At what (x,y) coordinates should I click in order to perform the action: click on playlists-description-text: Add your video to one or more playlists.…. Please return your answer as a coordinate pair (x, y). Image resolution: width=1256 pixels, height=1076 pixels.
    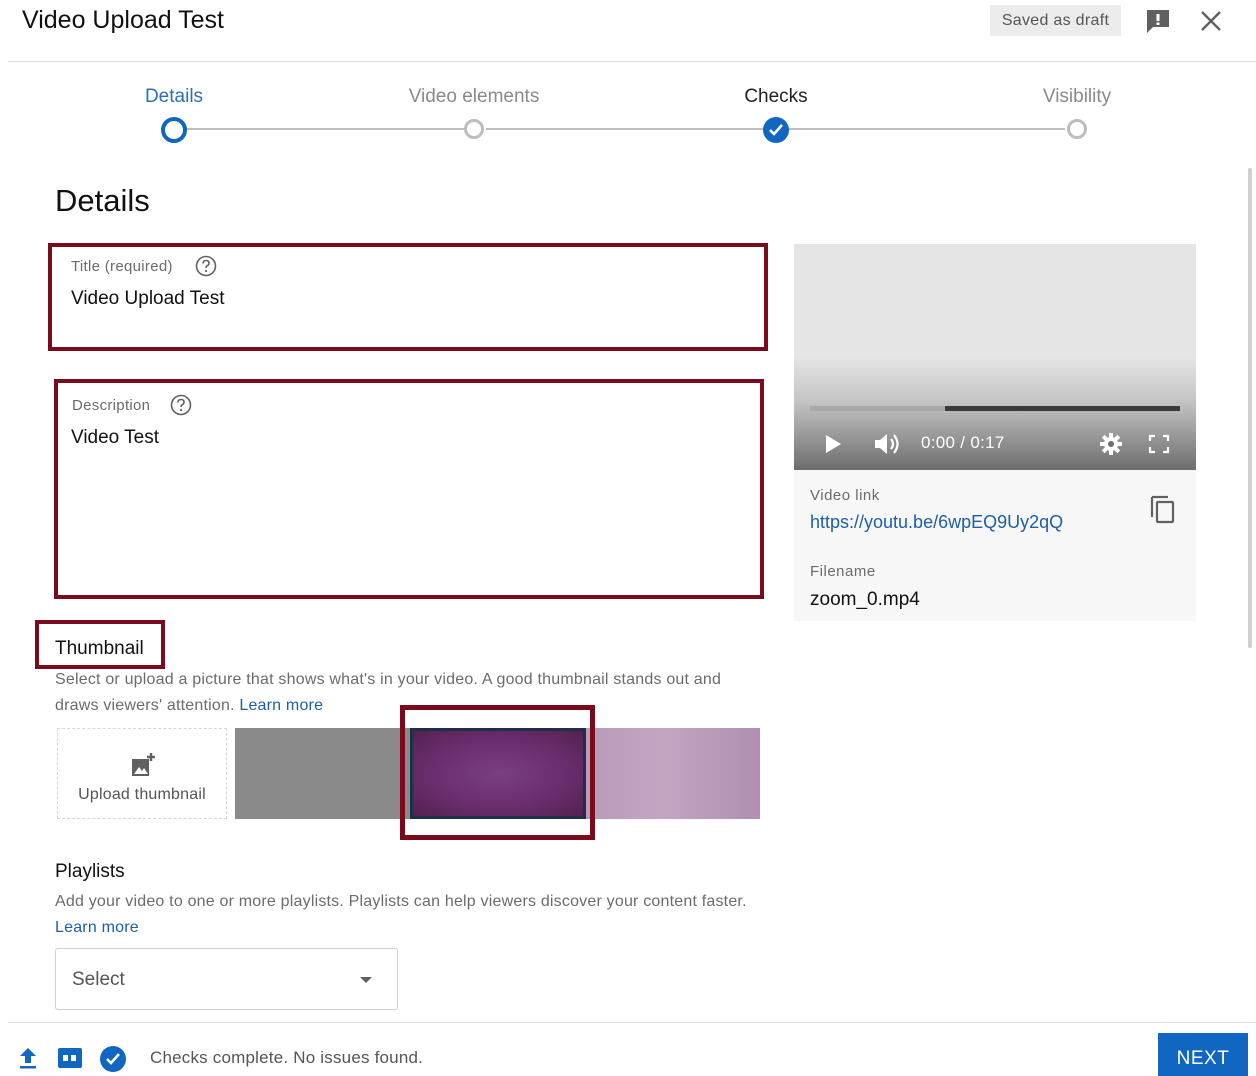
    Looking at the image, I should click on (401, 901).